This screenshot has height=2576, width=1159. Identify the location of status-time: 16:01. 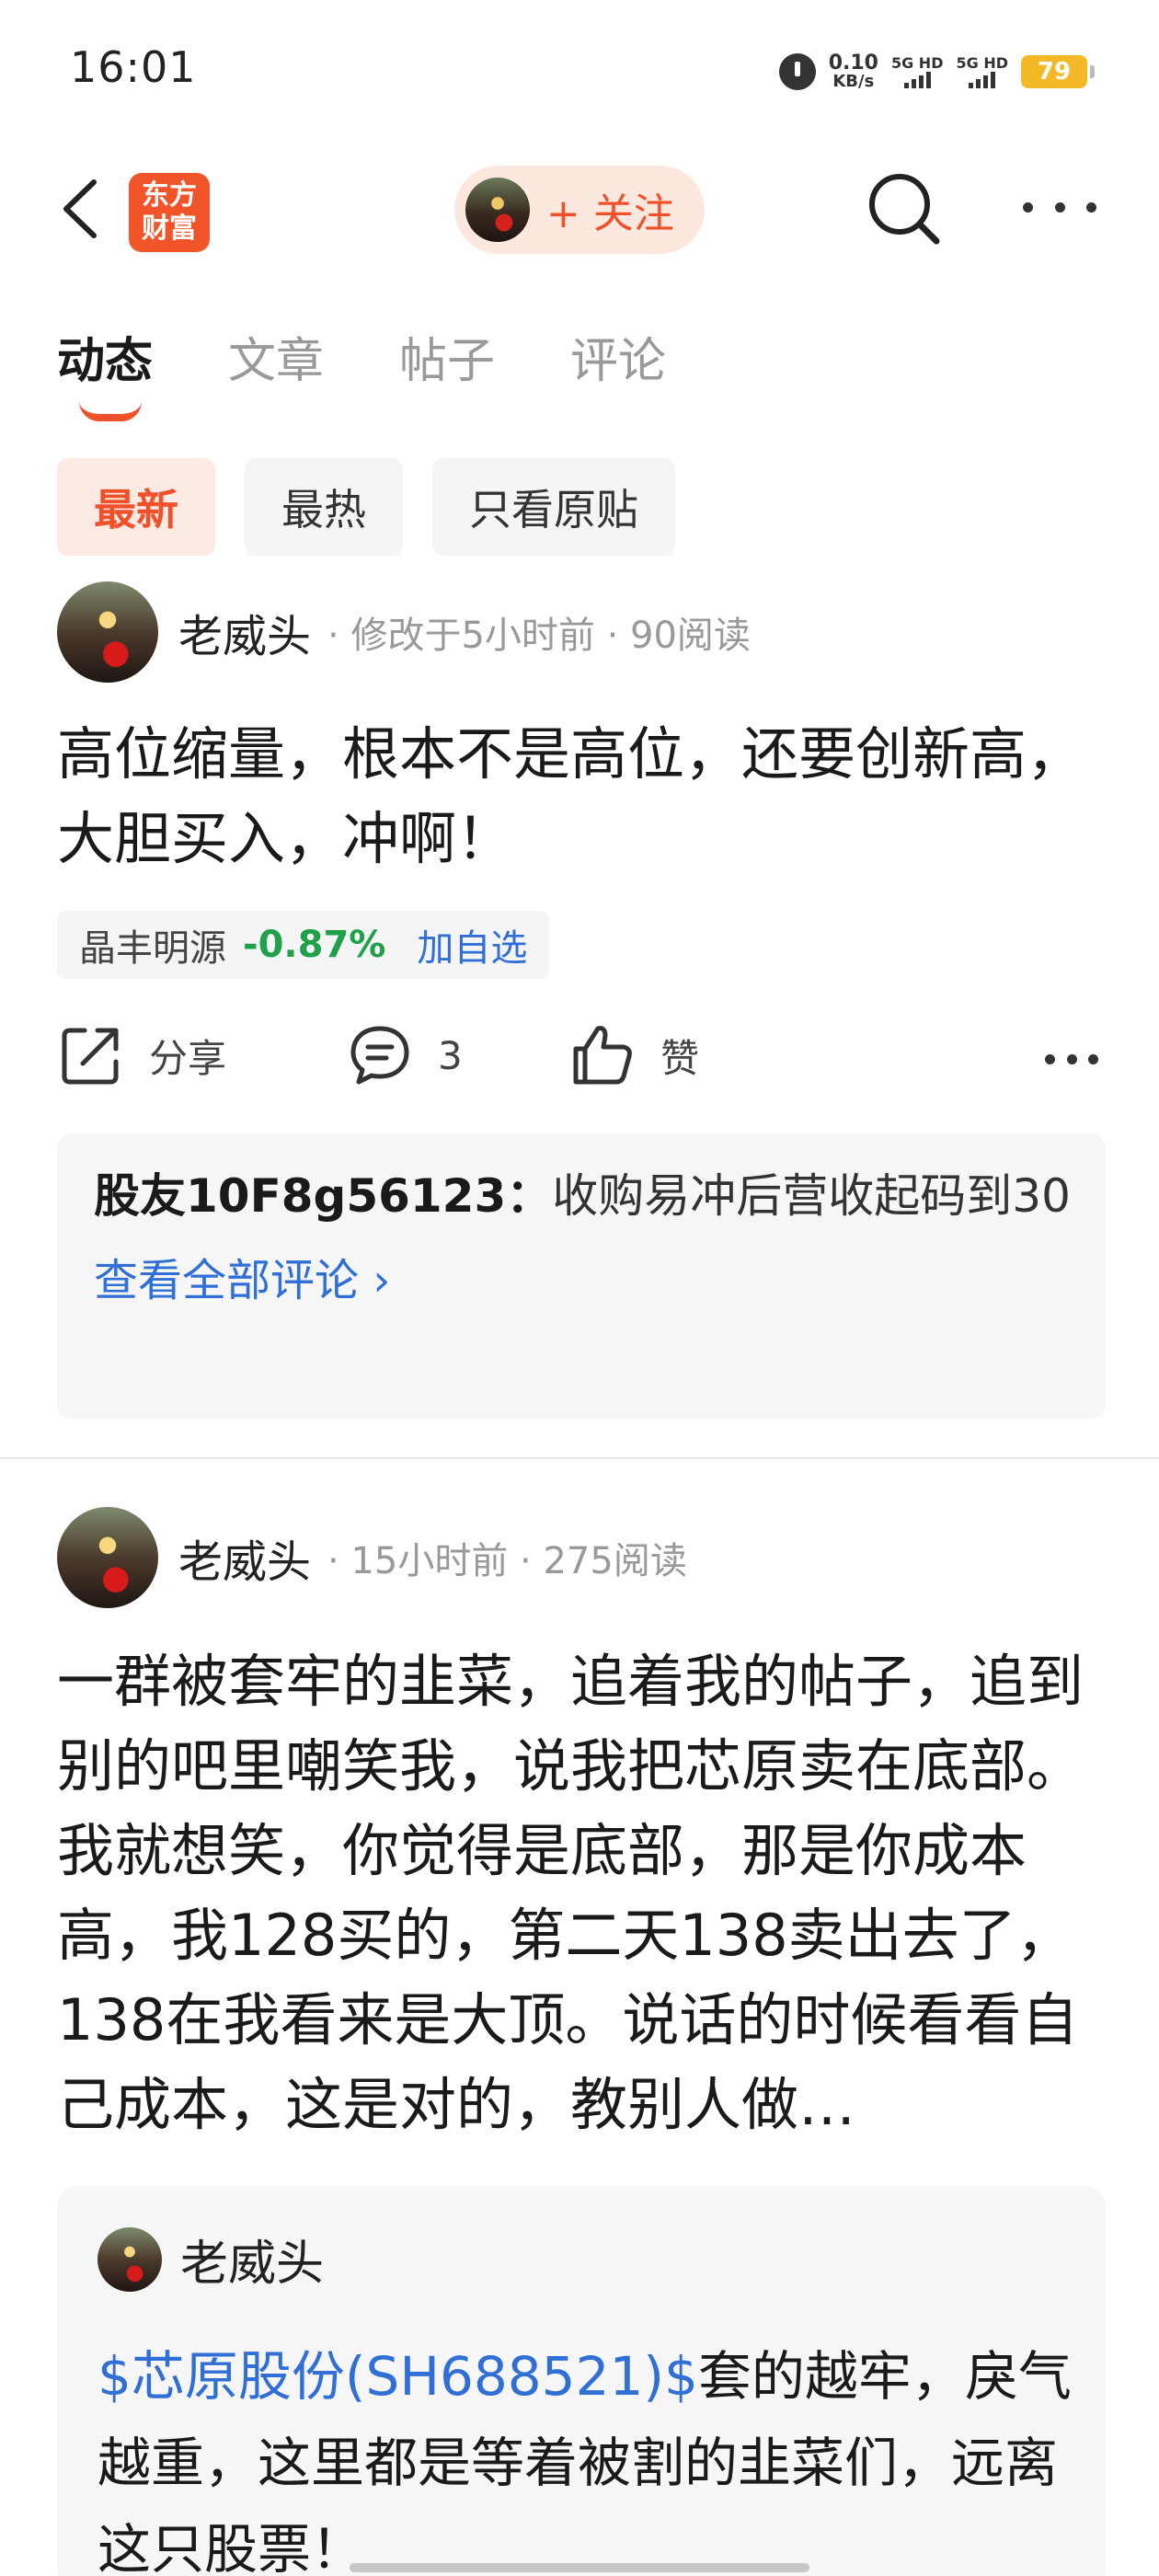
(133, 67).